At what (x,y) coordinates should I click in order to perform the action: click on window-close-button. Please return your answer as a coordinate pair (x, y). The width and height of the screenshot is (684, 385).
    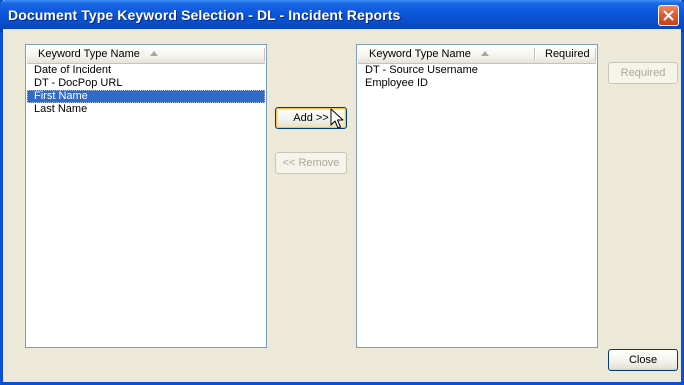
    Looking at the image, I should click on (668, 15).